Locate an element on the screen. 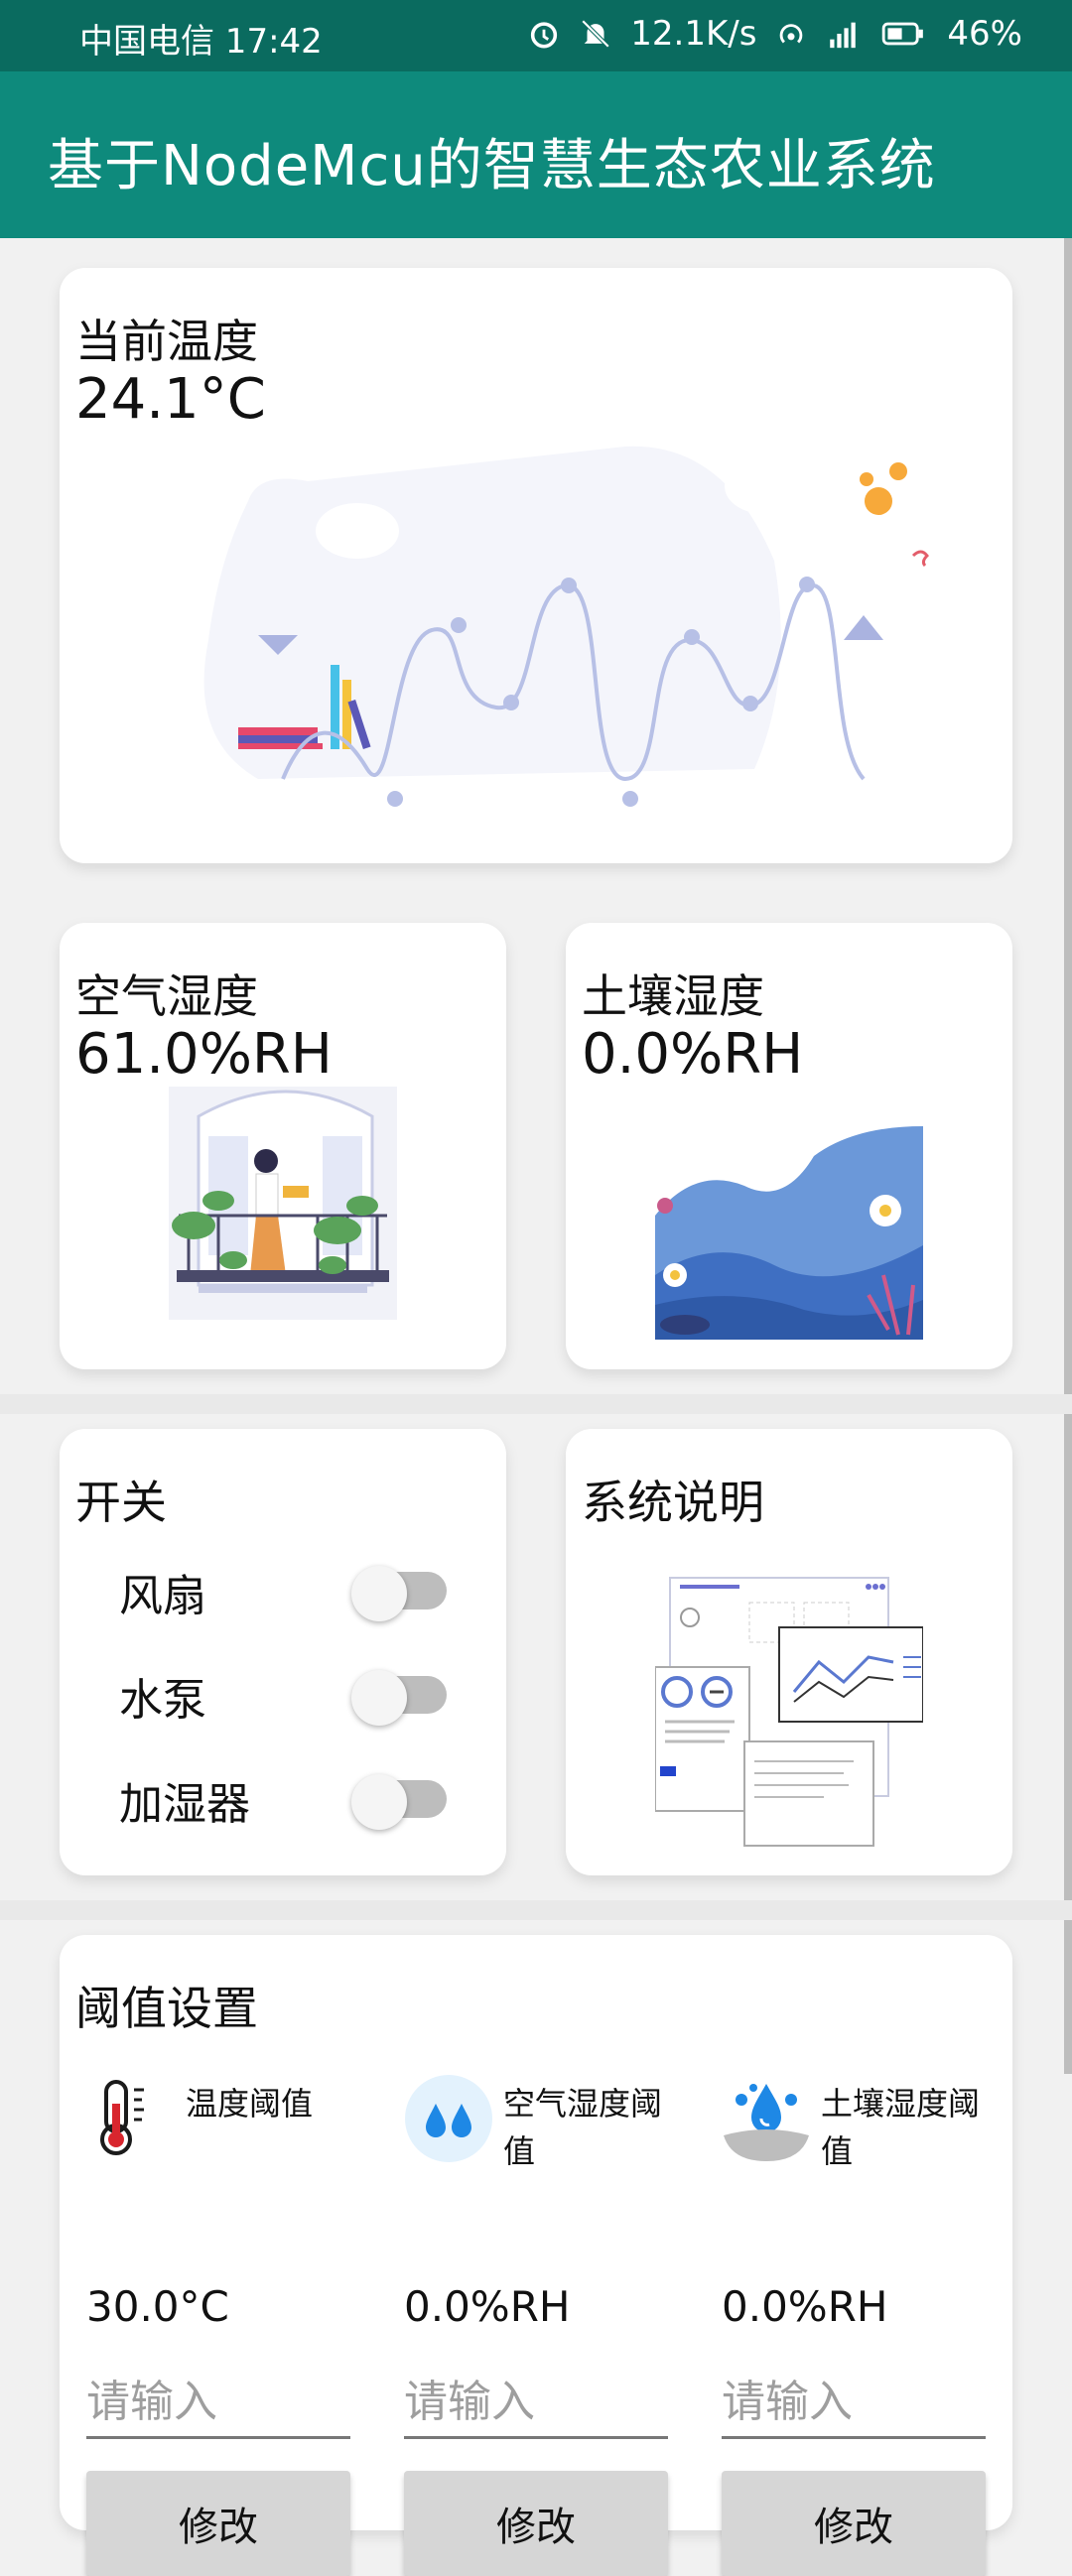 This screenshot has width=1072, height=2576. fan-label: 风扇 is located at coordinates (162, 1596).